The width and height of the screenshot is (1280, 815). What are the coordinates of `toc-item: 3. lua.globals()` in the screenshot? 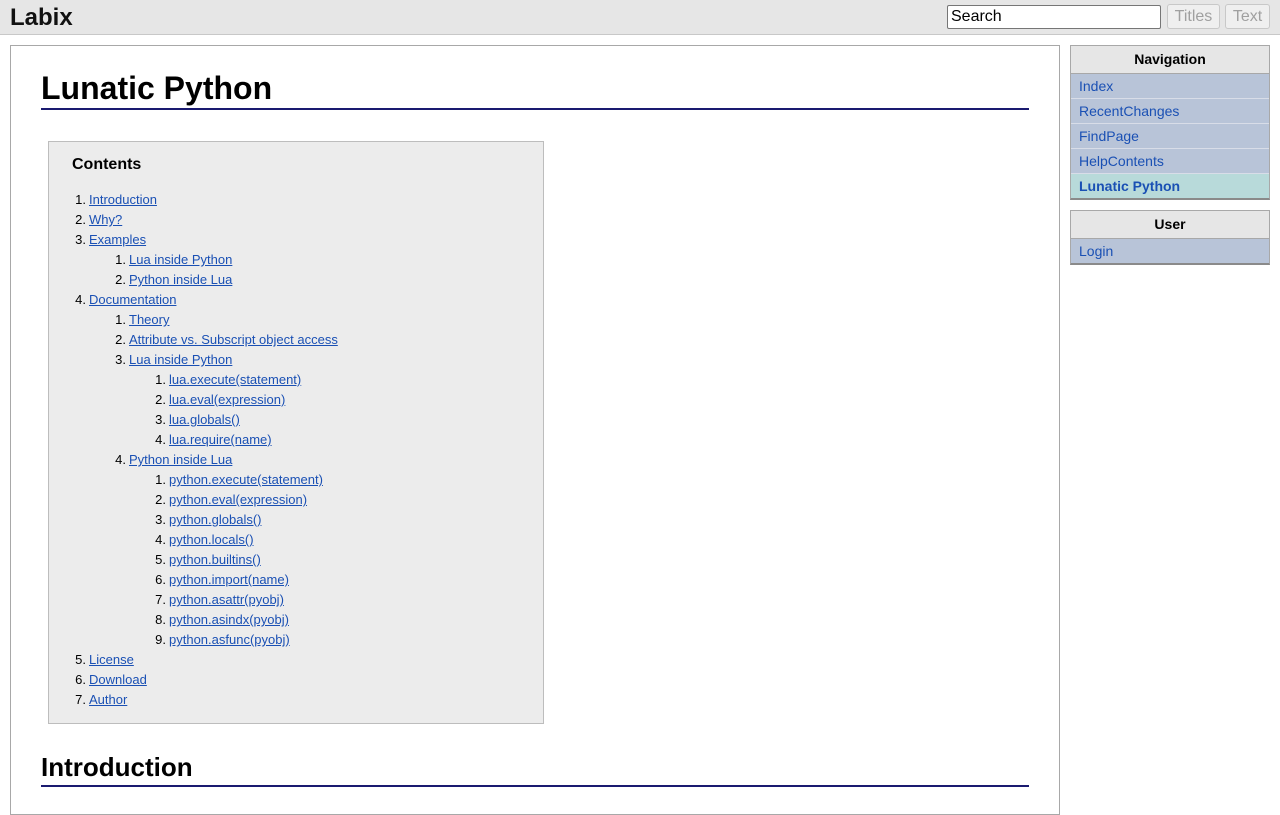 It's located at (294, 420).